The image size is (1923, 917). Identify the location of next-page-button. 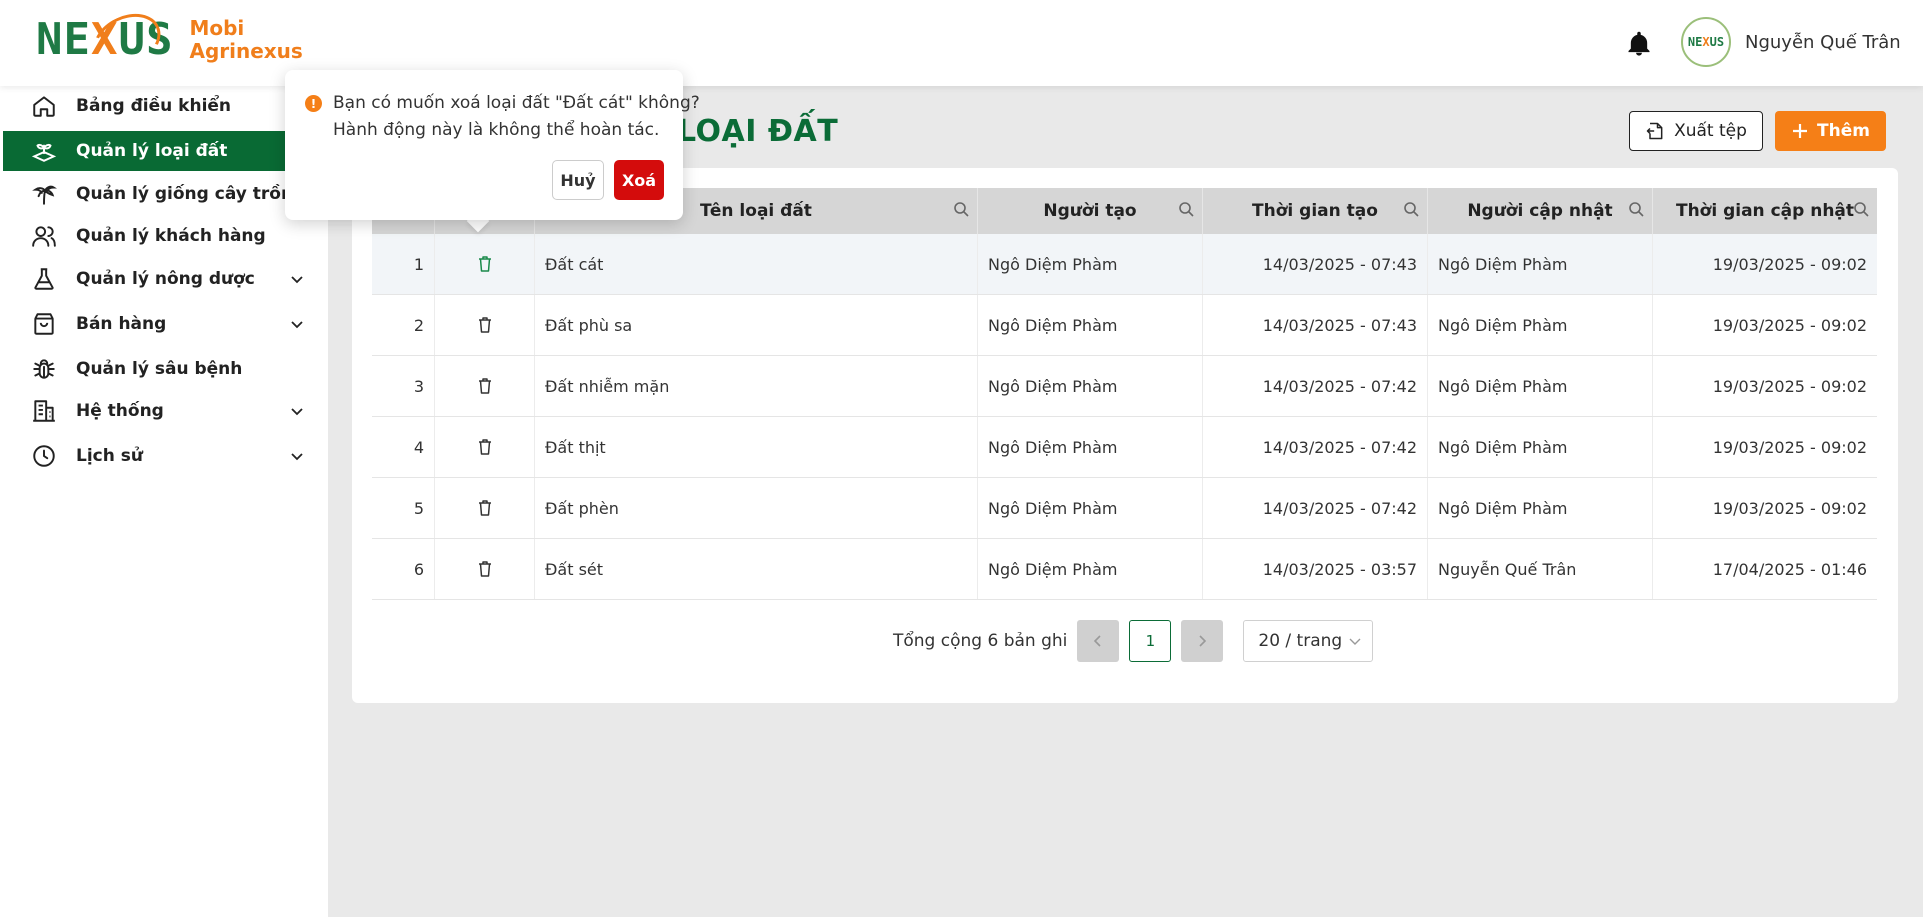
(1202, 641).